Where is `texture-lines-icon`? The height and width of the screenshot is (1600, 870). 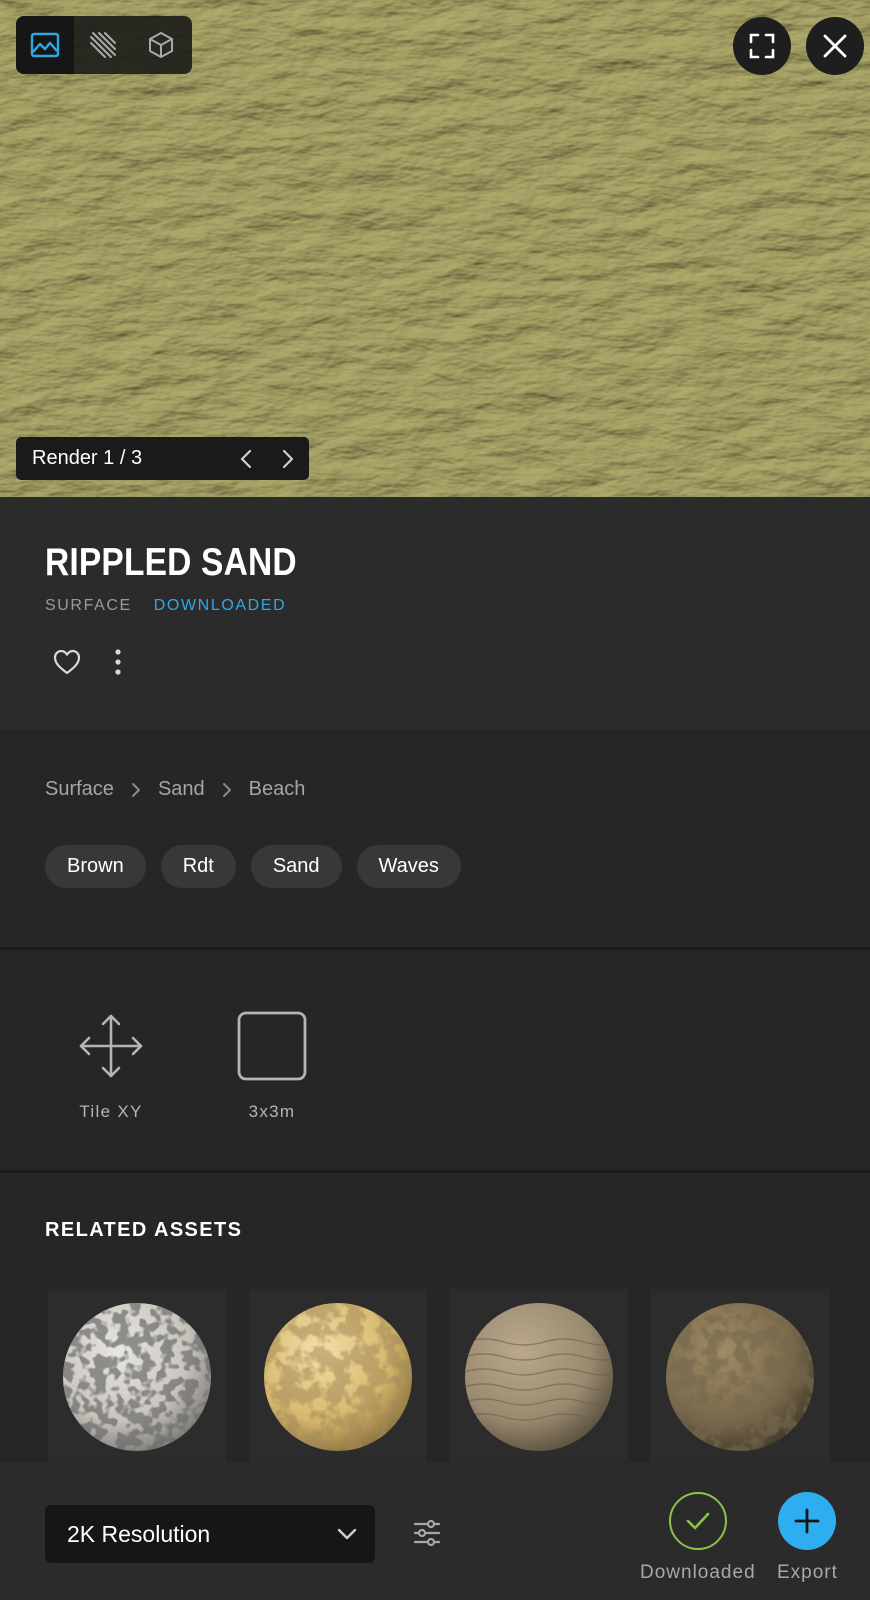 texture-lines-icon is located at coordinates (103, 45).